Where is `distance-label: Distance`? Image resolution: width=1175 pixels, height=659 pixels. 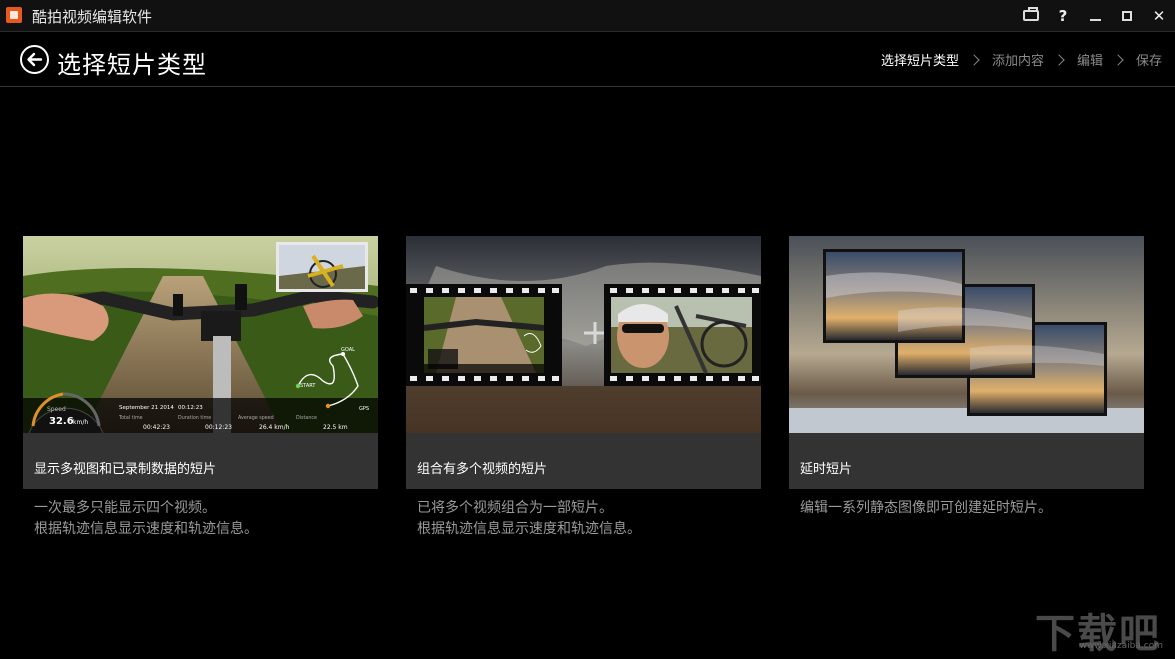
distance-label: Distance is located at coordinates (306, 418).